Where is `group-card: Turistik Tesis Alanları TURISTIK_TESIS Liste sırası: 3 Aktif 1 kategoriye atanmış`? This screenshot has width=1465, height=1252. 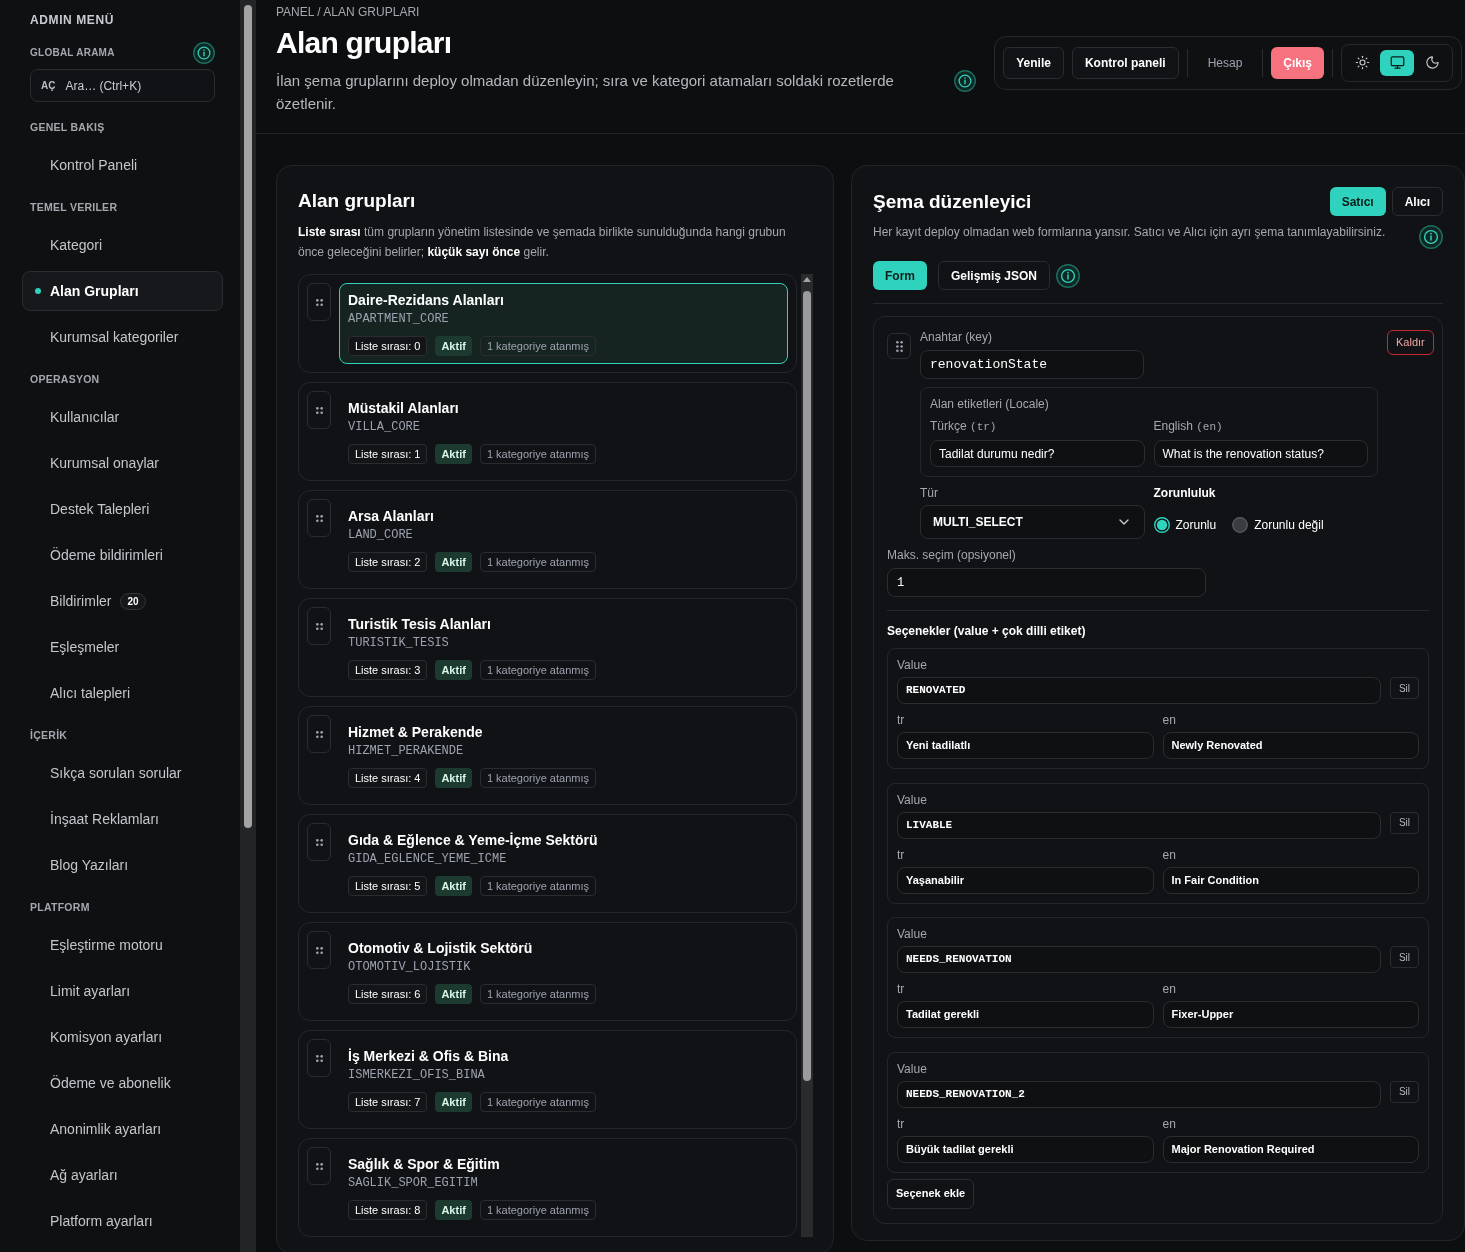 group-card: Turistik Tesis Alanları TURISTIK_TESIS Liste sırası: 3 Aktif 1 kategoriye atanmış is located at coordinates (547, 647).